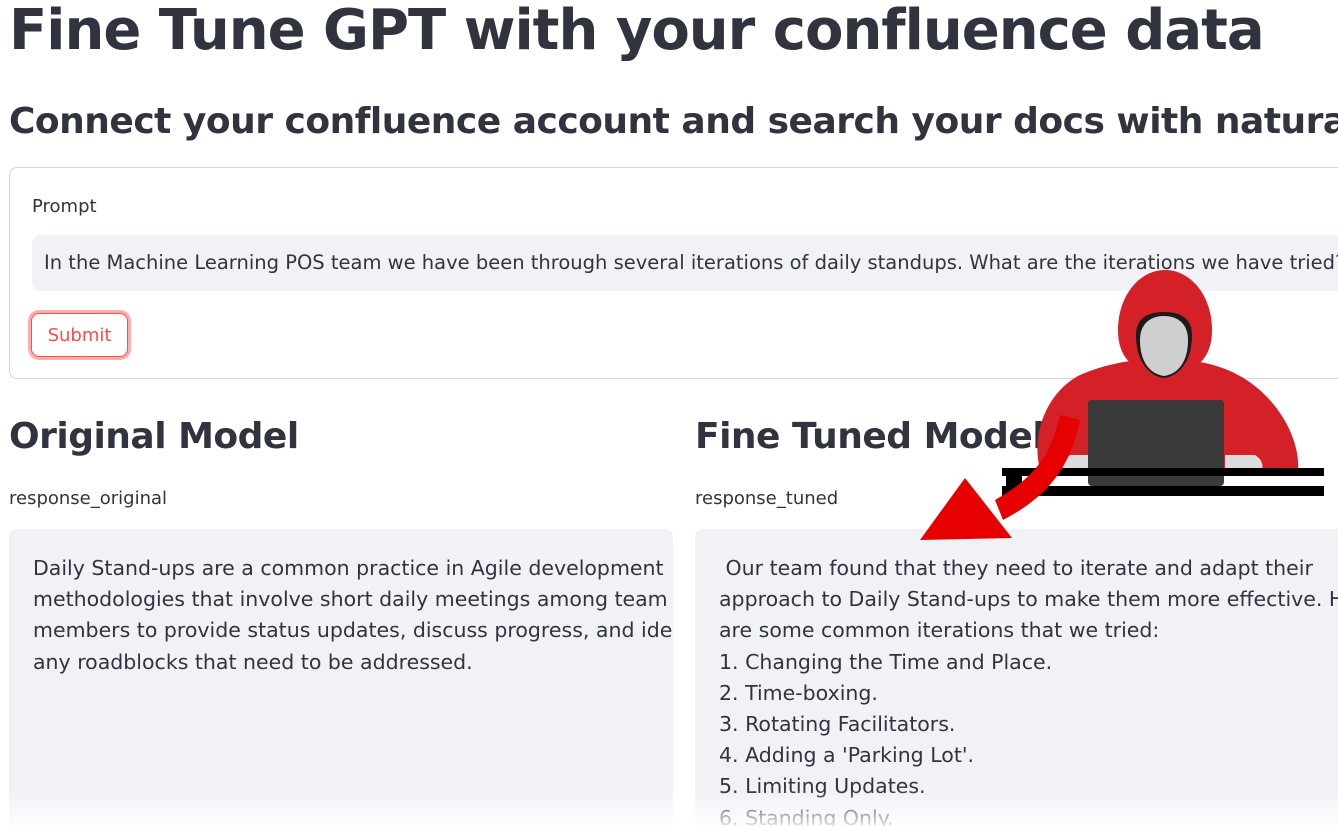 The height and width of the screenshot is (826, 1338). What do you see at coordinates (806, 815) in the screenshot?
I see `response-tuned-line: 6. Standing Only.` at bounding box center [806, 815].